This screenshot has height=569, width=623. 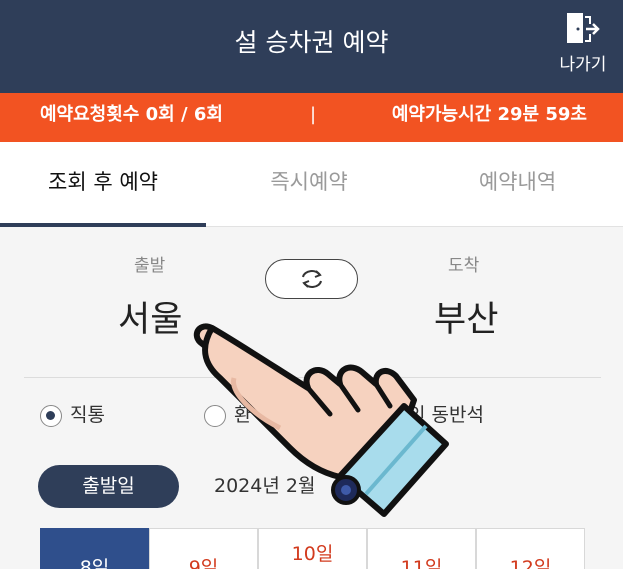 I want to click on day-label: 12일, so click(x=530, y=563).